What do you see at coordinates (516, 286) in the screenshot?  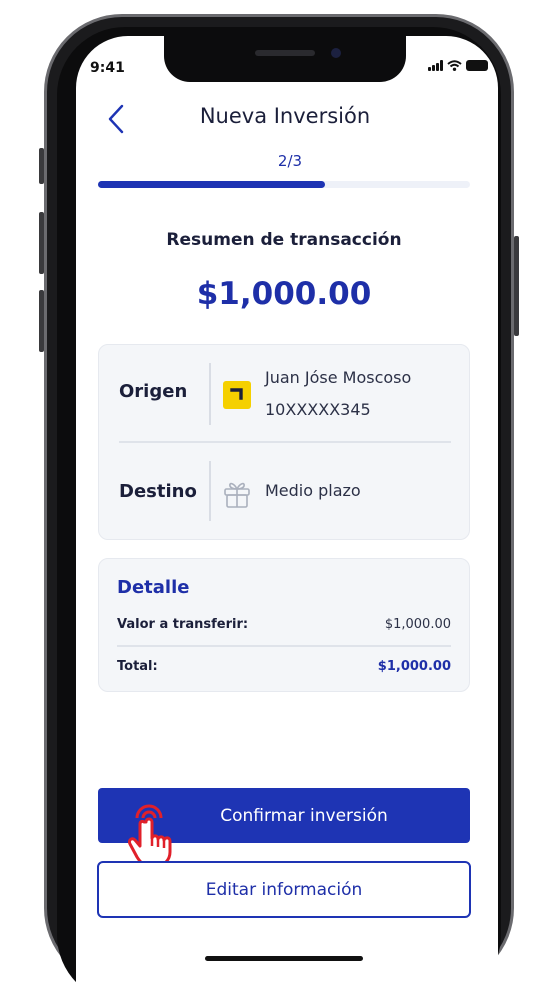 I see `power-button` at bounding box center [516, 286].